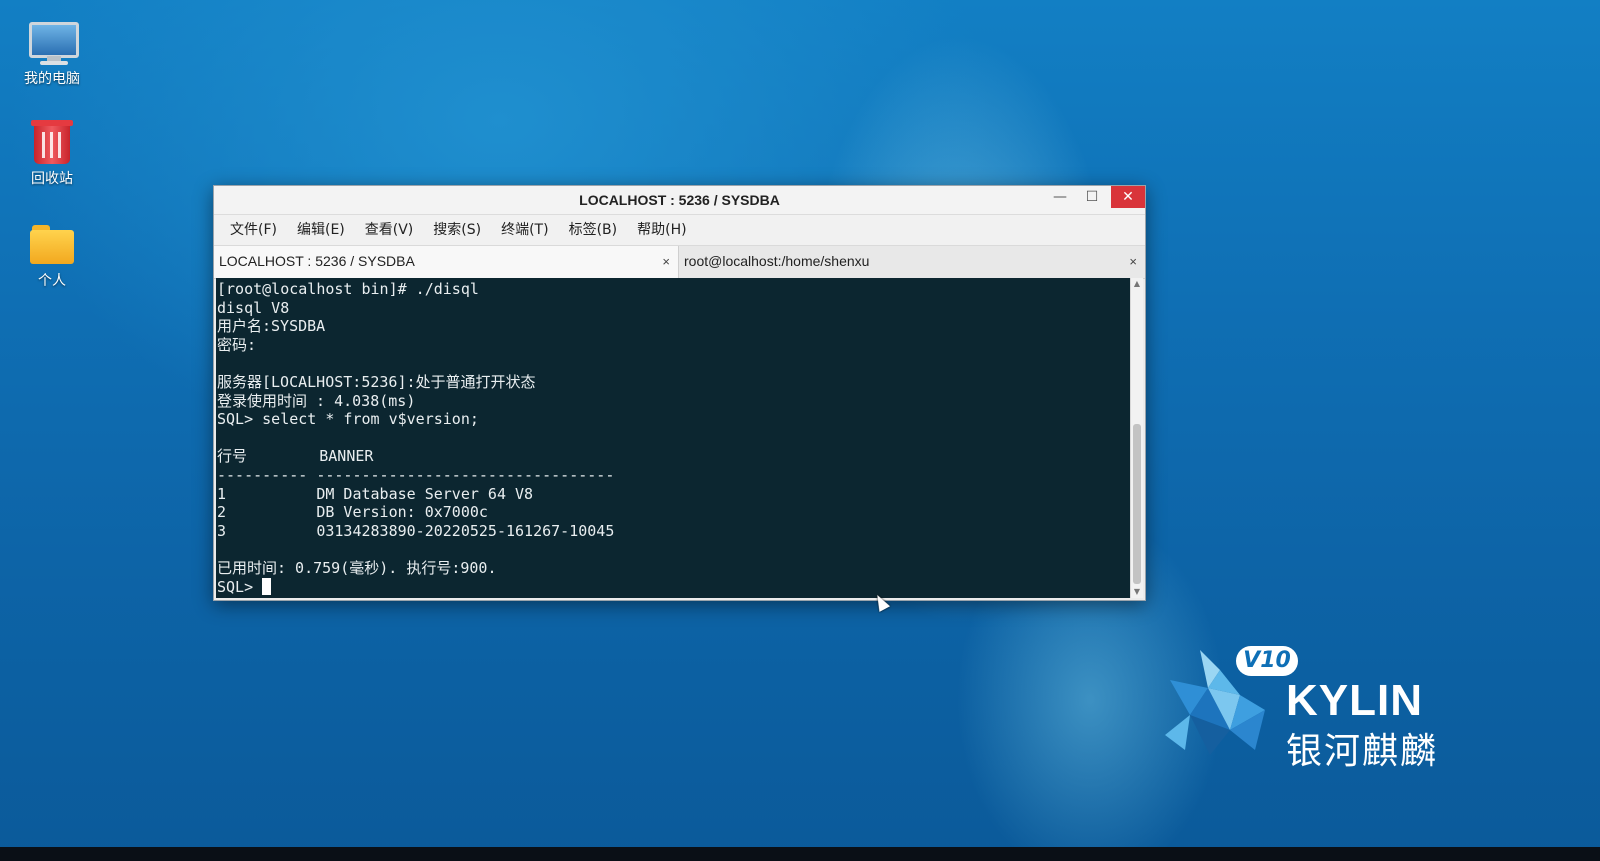  Describe the element at coordinates (240, 586) in the screenshot. I see `sql-prompt: SQL>` at that location.